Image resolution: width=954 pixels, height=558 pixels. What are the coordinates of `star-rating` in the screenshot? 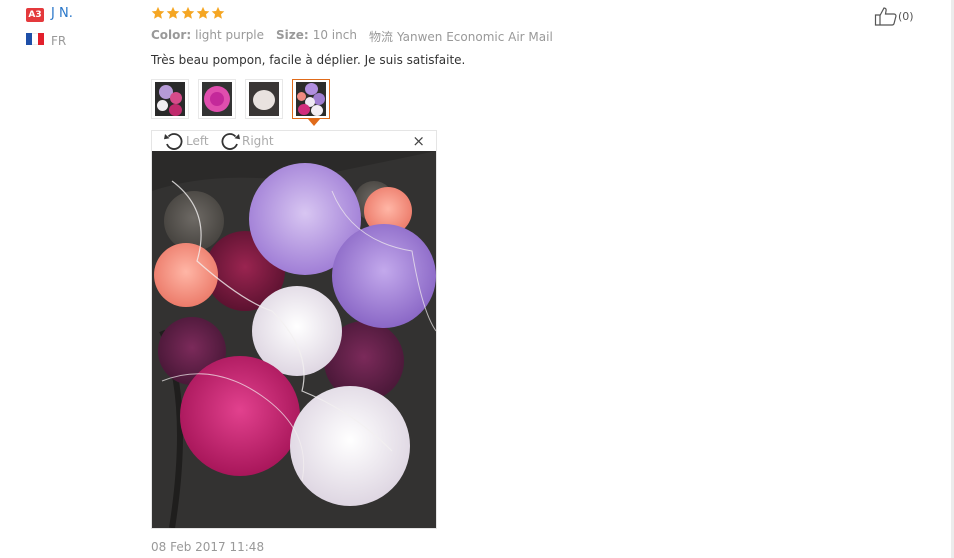 It's located at (188, 13).